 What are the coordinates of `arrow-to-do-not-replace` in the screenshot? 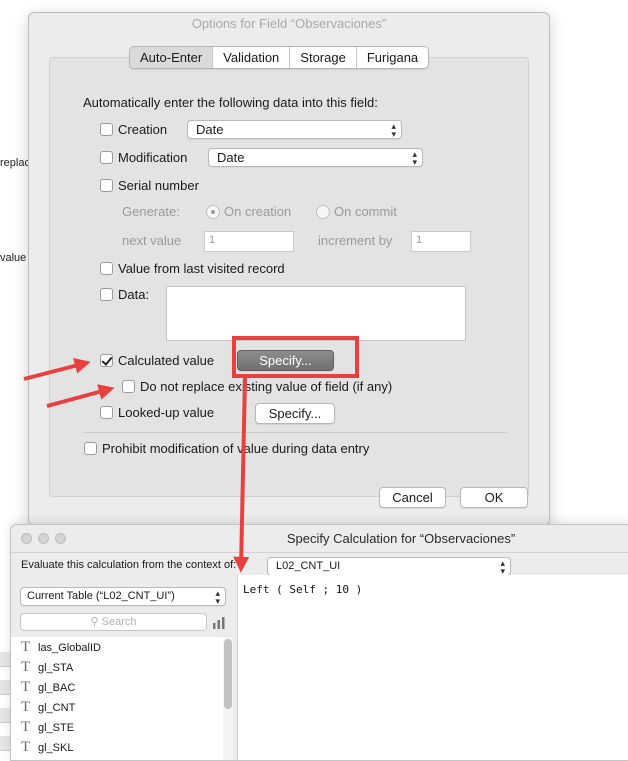 It's located at (80, 396).